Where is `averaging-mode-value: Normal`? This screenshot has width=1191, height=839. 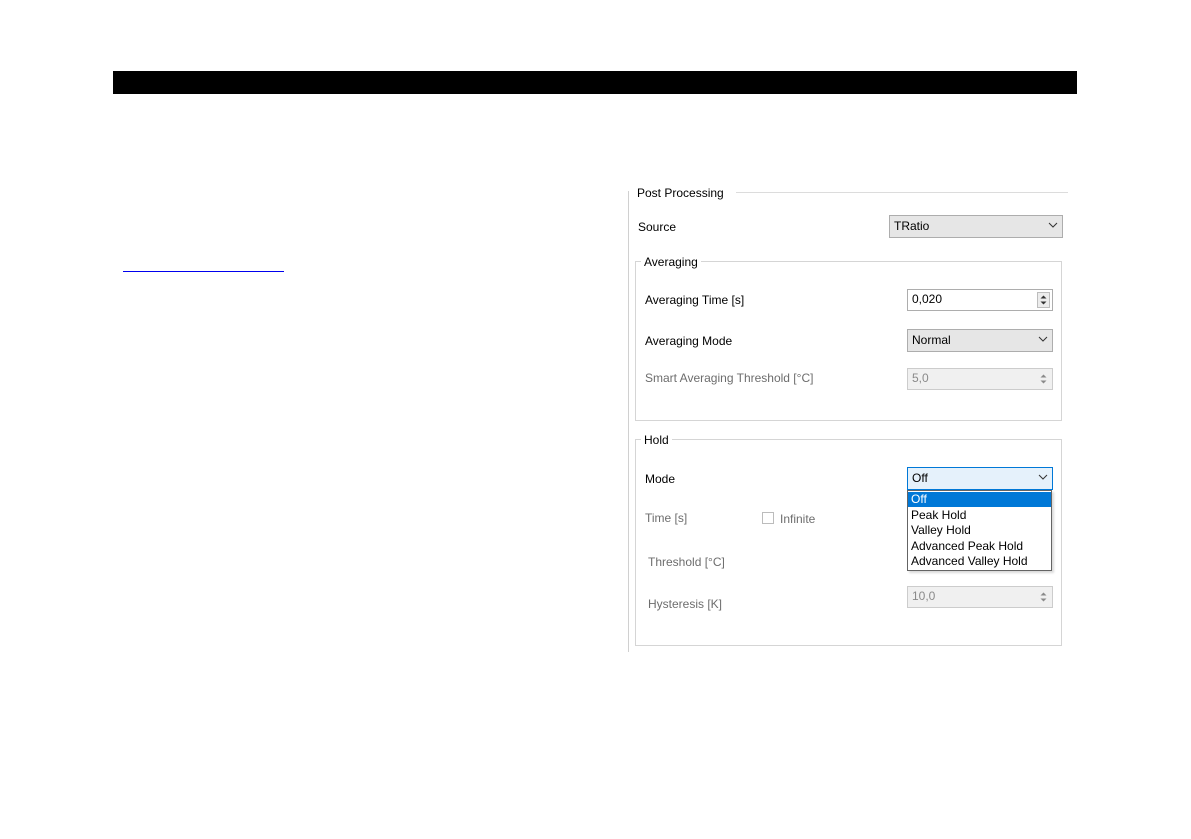
averaging-mode-value: Normal is located at coordinates (931, 340).